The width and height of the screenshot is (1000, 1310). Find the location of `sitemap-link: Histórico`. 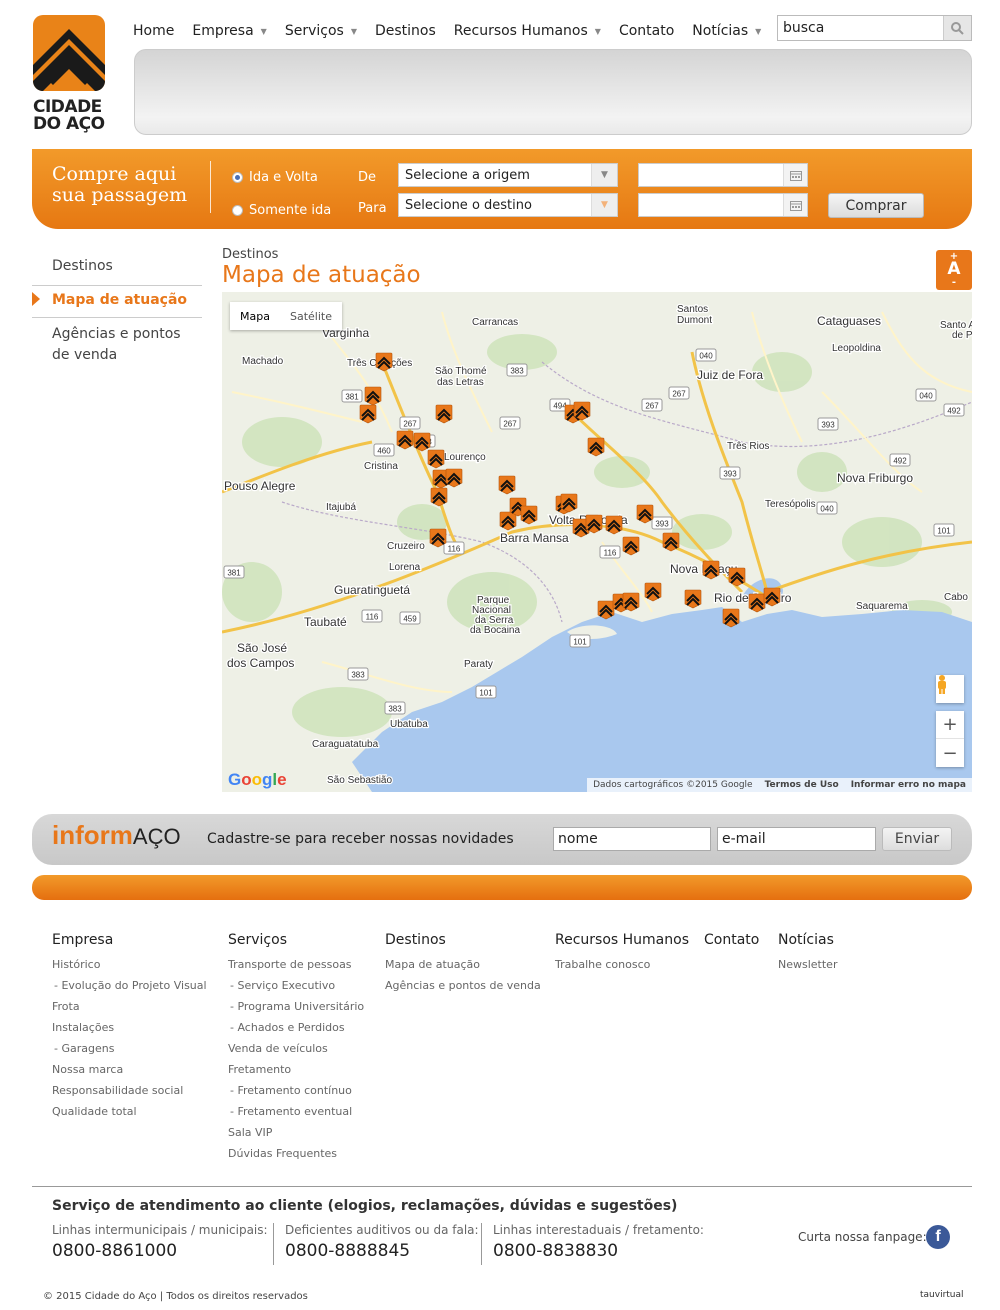

sitemap-link: Histórico is located at coordinates (129, 964).